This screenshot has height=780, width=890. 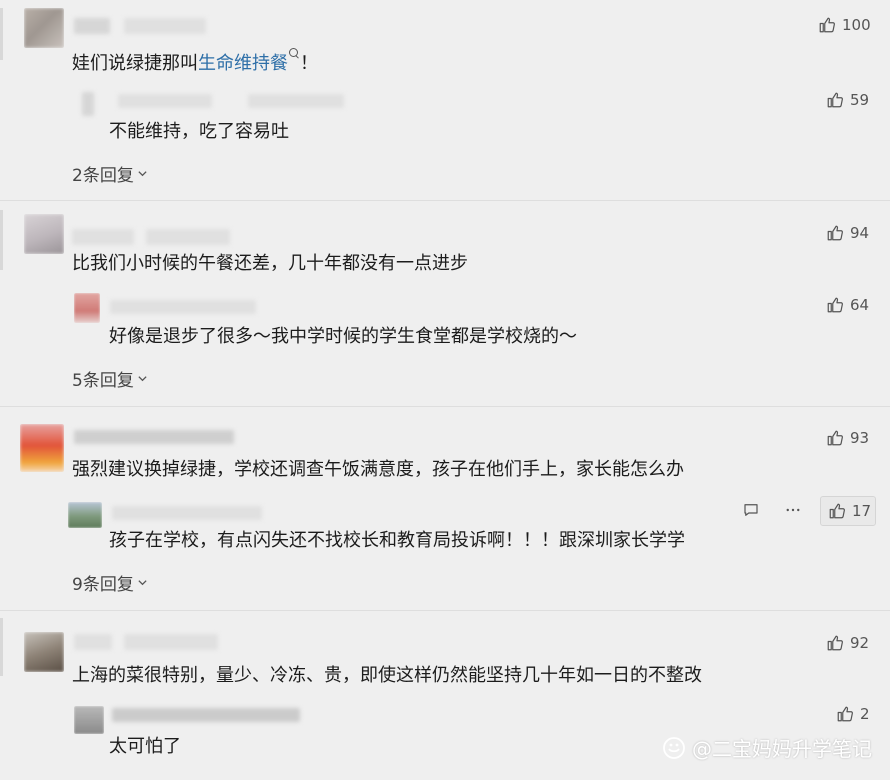 What do you see at coordinates (860, 305) in the screenshot?
I see `like-count: 64` at bounding box center [860, 305].